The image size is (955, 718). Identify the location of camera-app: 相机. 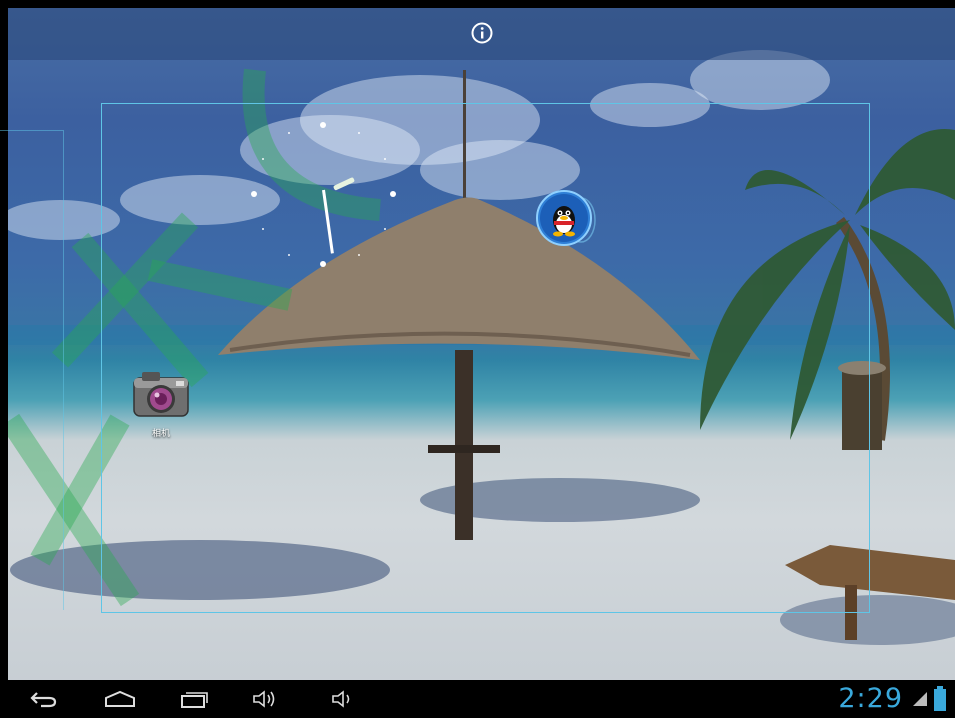
(161, 403).